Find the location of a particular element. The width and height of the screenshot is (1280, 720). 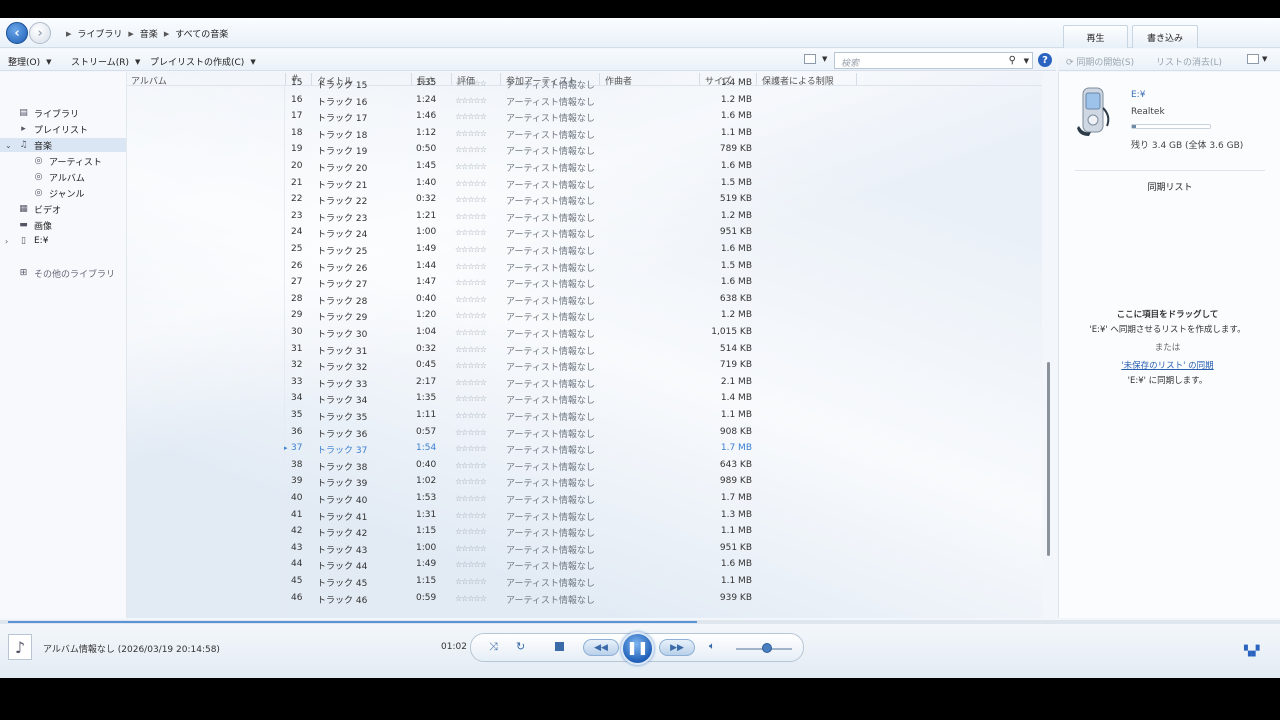

clear-list-button: リストの消去(L) is located at coordinates (1189, 61).